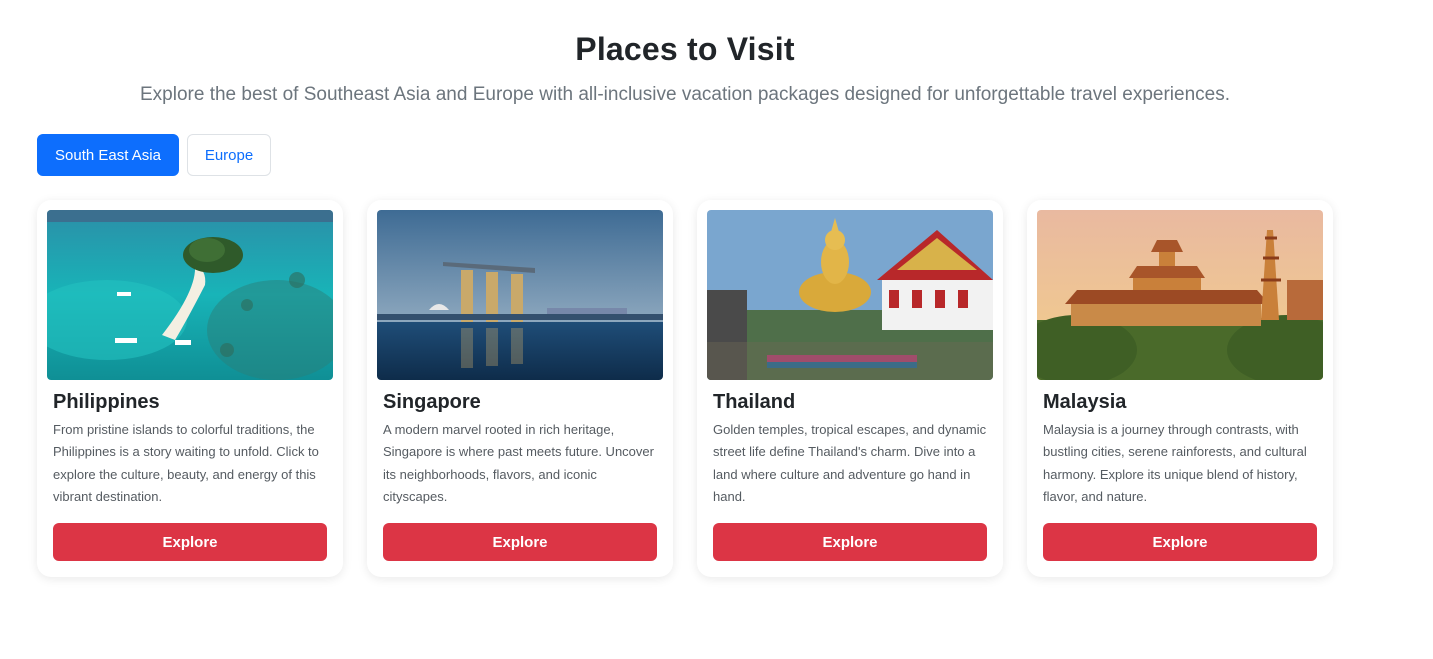 This screenshot has height=659, width=1433. What do you see at coordinates (1085, 402) in the screenshot?
I see `card-title: Malaysia` at bounding box center [1085, 402].